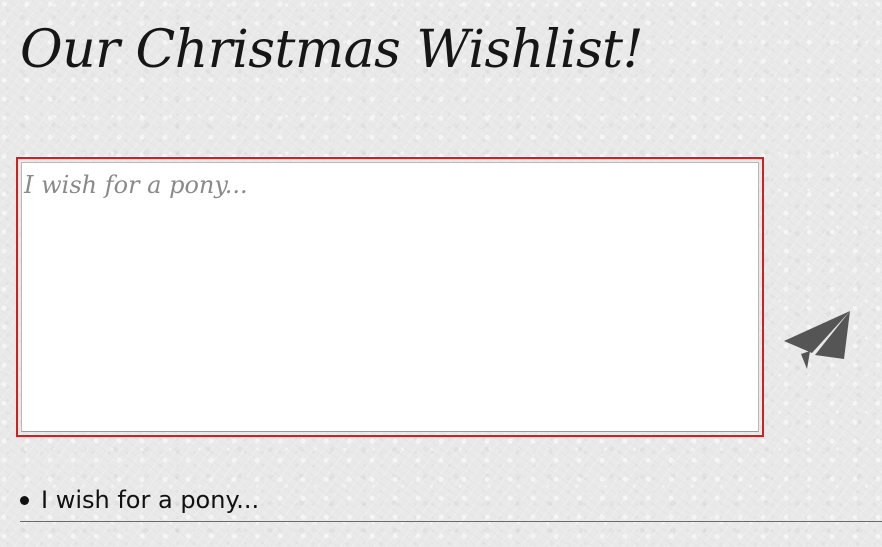  I want to click on page-title: Our Christmas Wishlist!, so click(331, 50).